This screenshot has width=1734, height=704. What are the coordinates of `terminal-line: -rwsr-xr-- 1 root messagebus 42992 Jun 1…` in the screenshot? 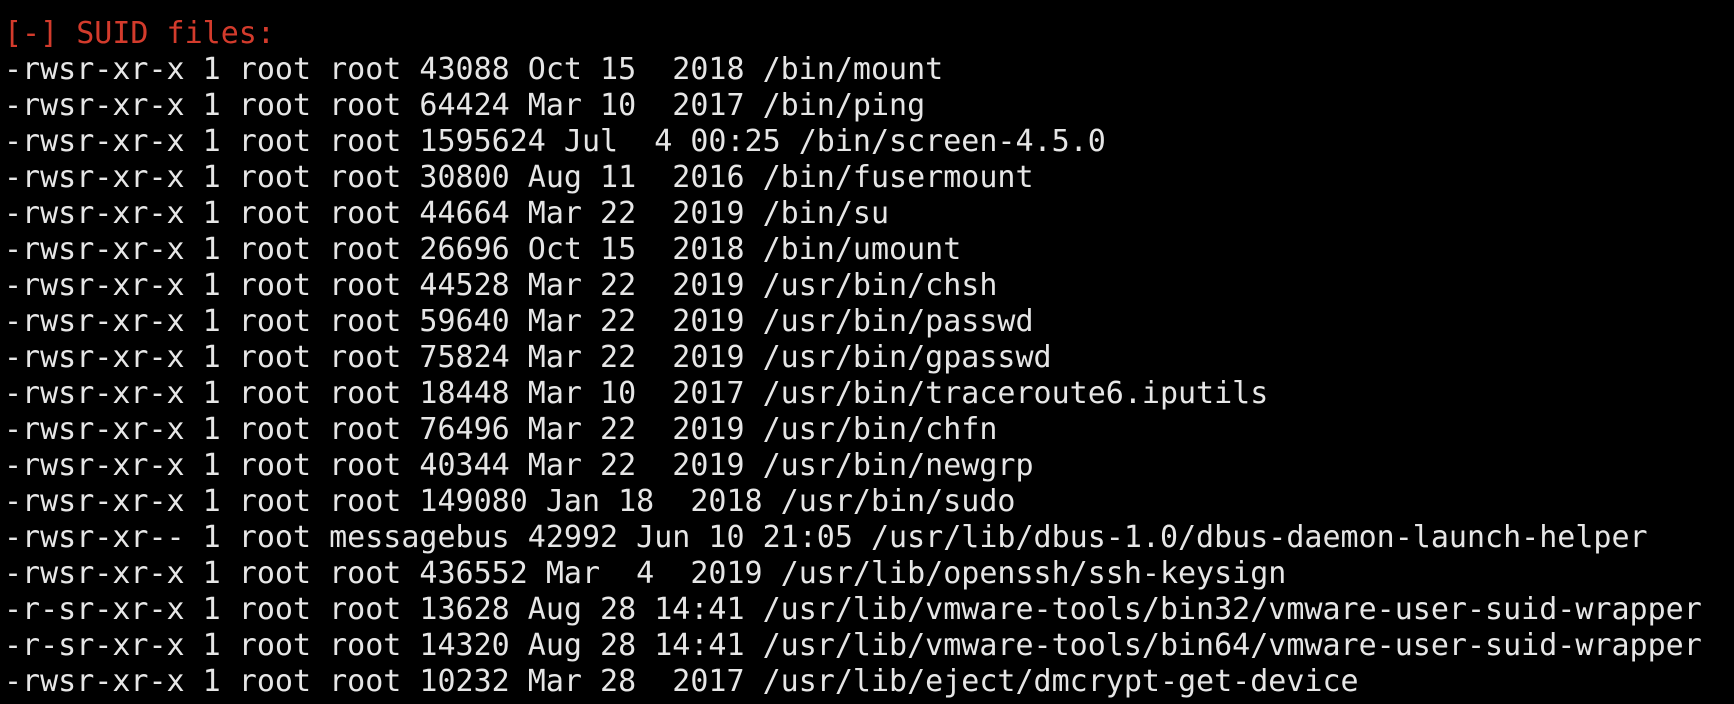 It's located at (826, 537).